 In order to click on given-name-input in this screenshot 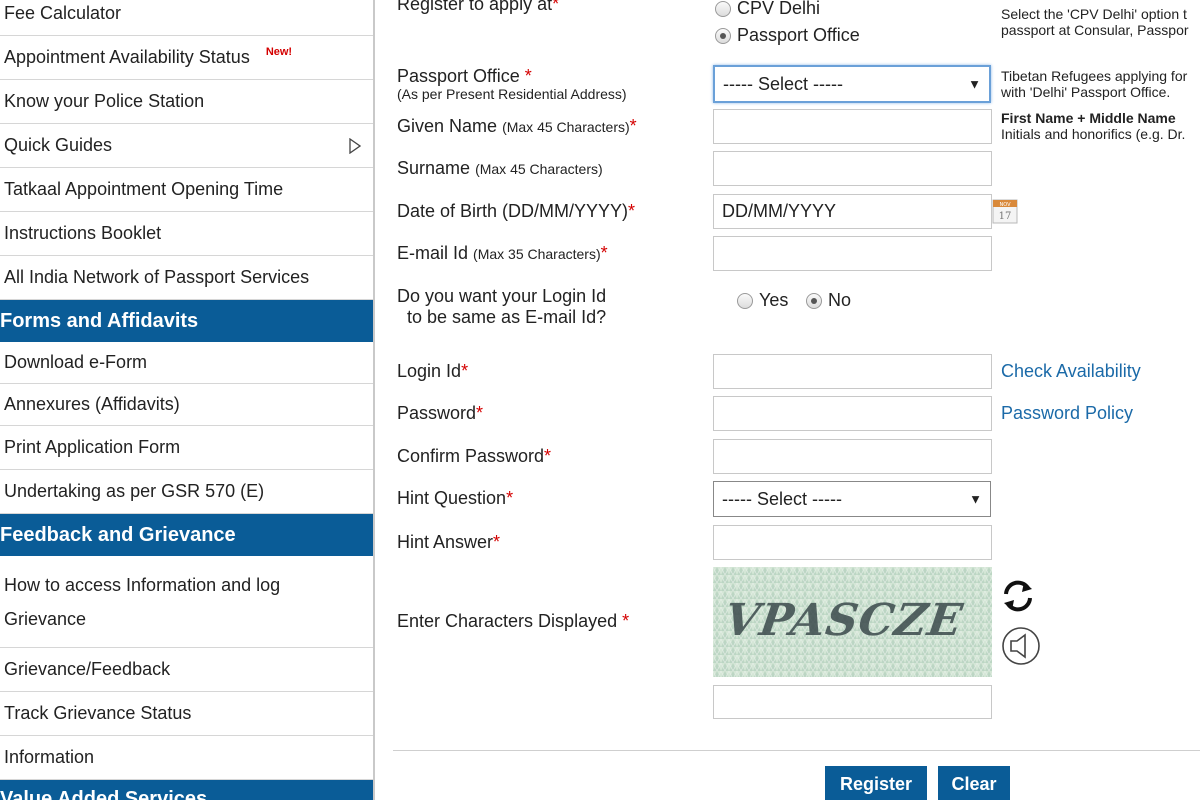, I will do `click(852, 126)`.